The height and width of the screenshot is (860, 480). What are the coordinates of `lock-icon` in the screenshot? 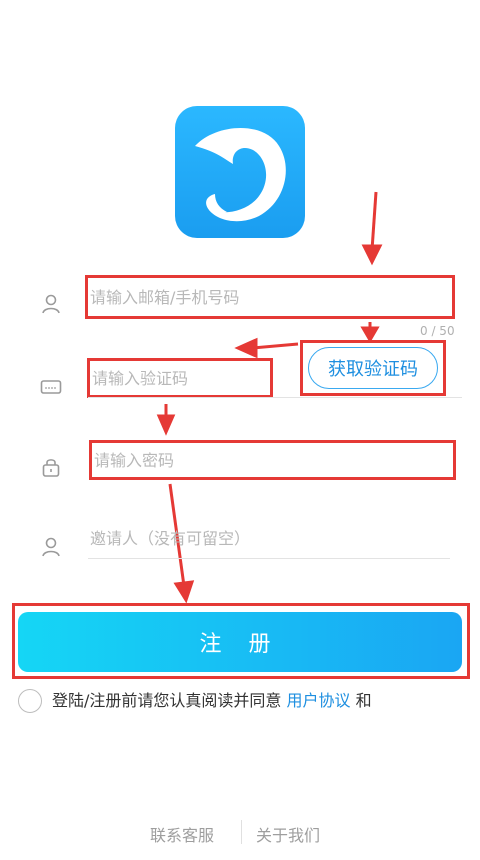 It's located at (51, 467).